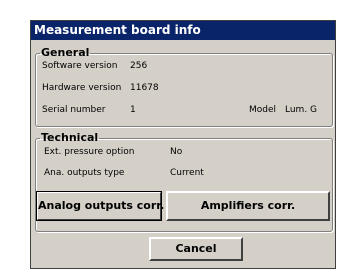 This screenshot has height=269, width=363. I want to click on amplifiers-corr-label: Amplifiers corr., so click(248, 205).